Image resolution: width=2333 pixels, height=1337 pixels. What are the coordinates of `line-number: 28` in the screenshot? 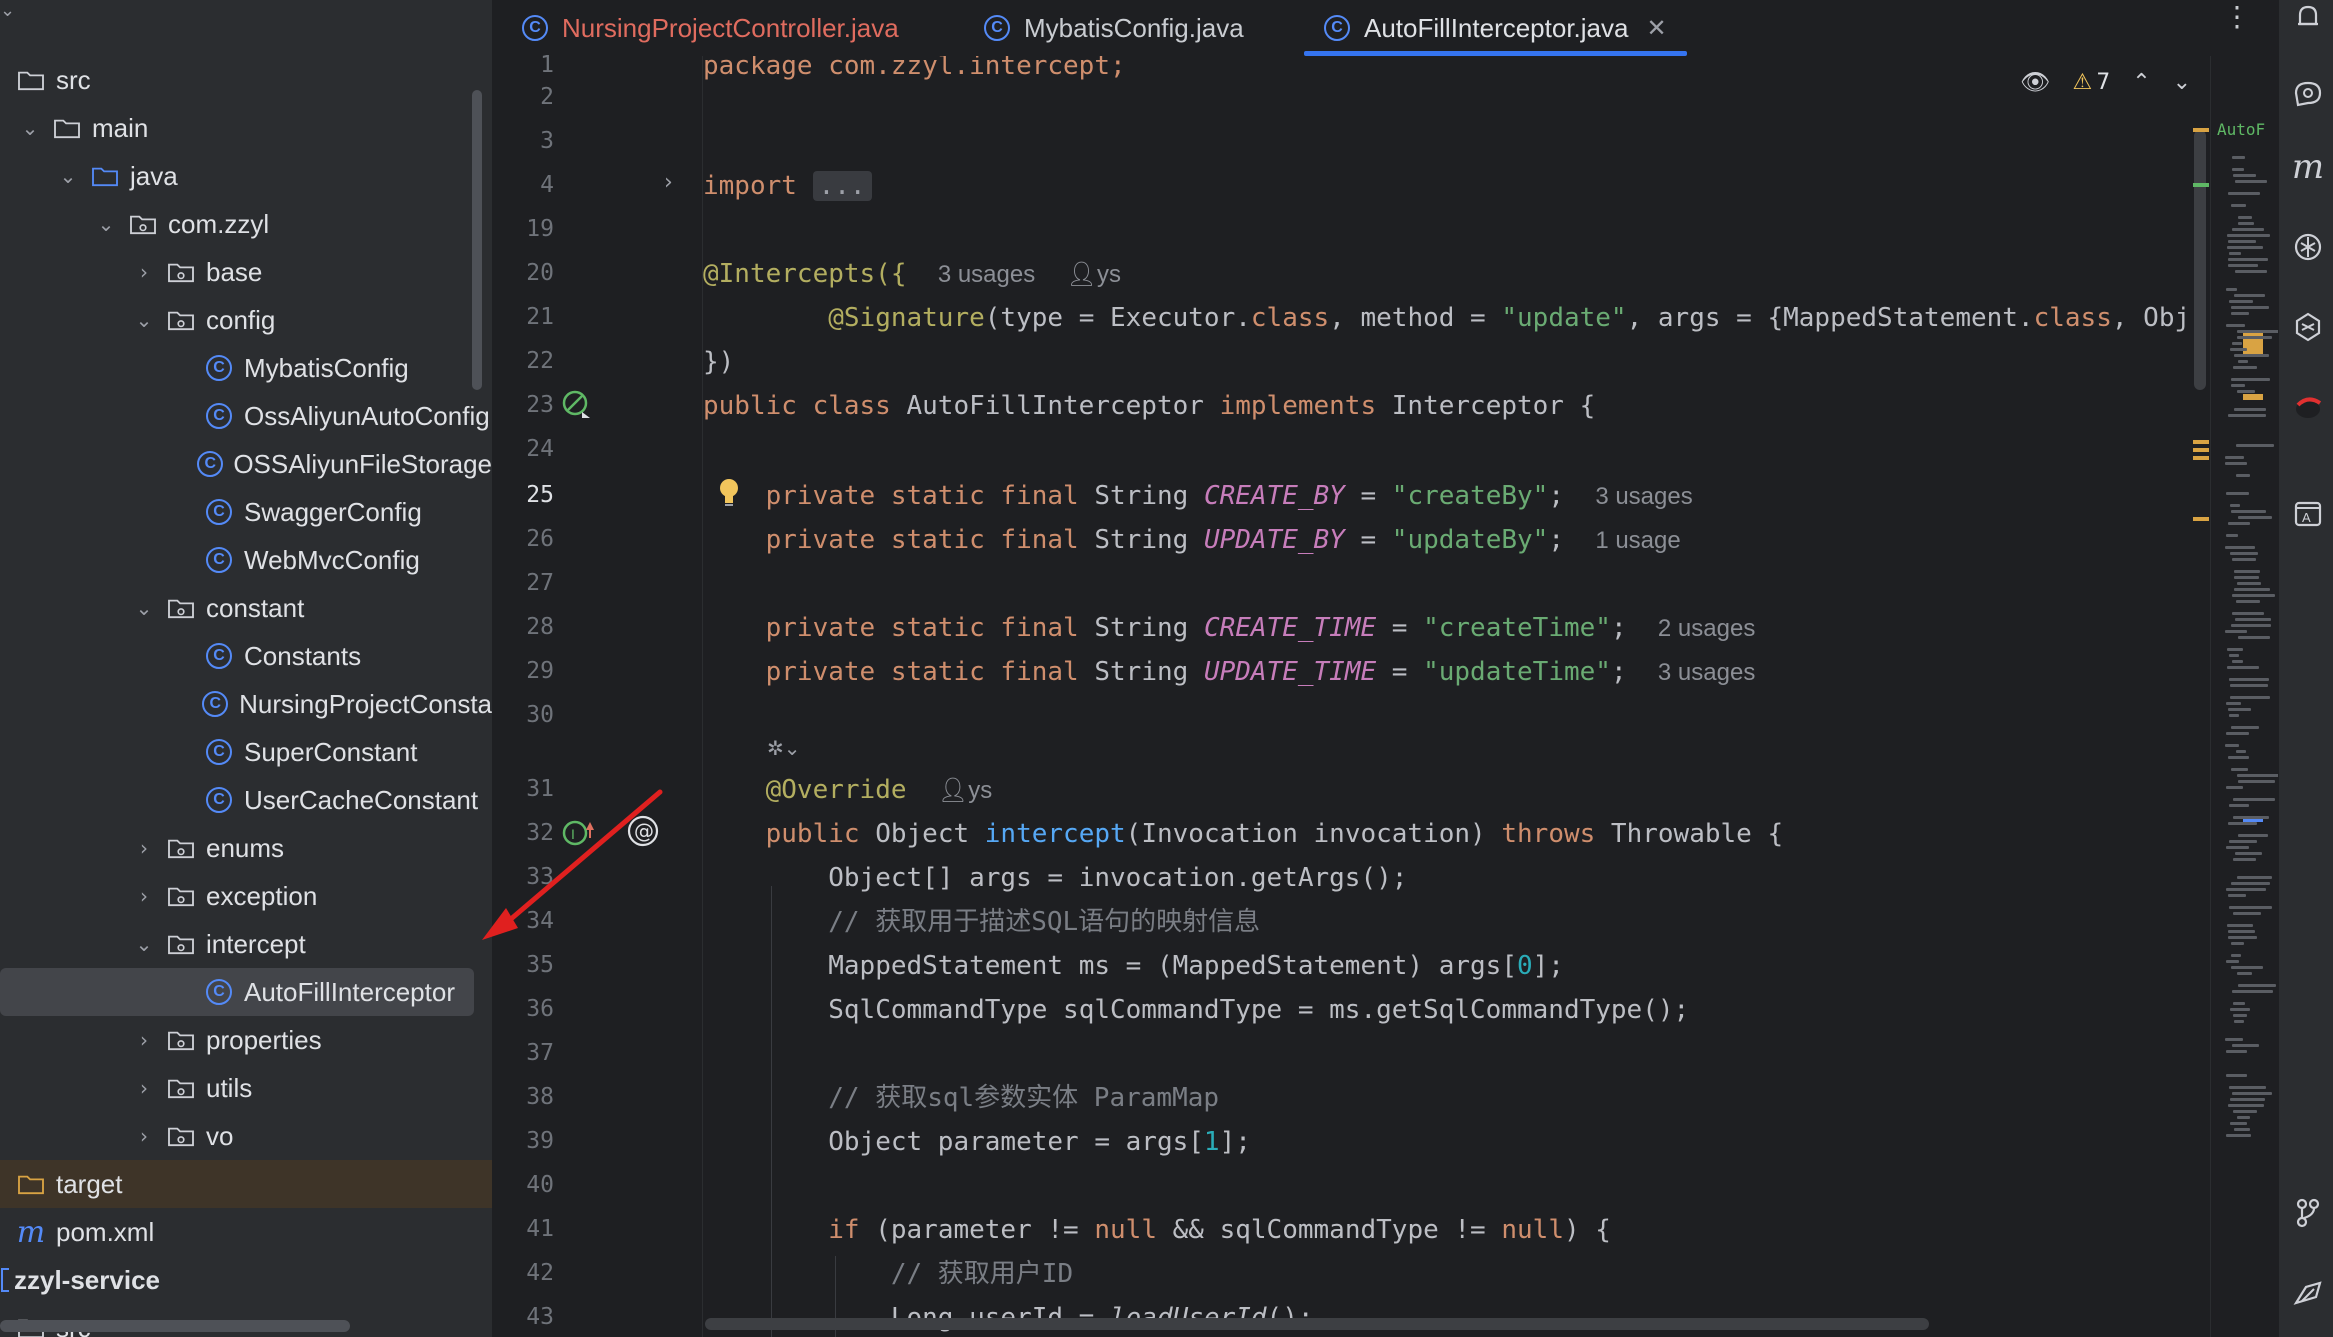 It's located at (523, 627).